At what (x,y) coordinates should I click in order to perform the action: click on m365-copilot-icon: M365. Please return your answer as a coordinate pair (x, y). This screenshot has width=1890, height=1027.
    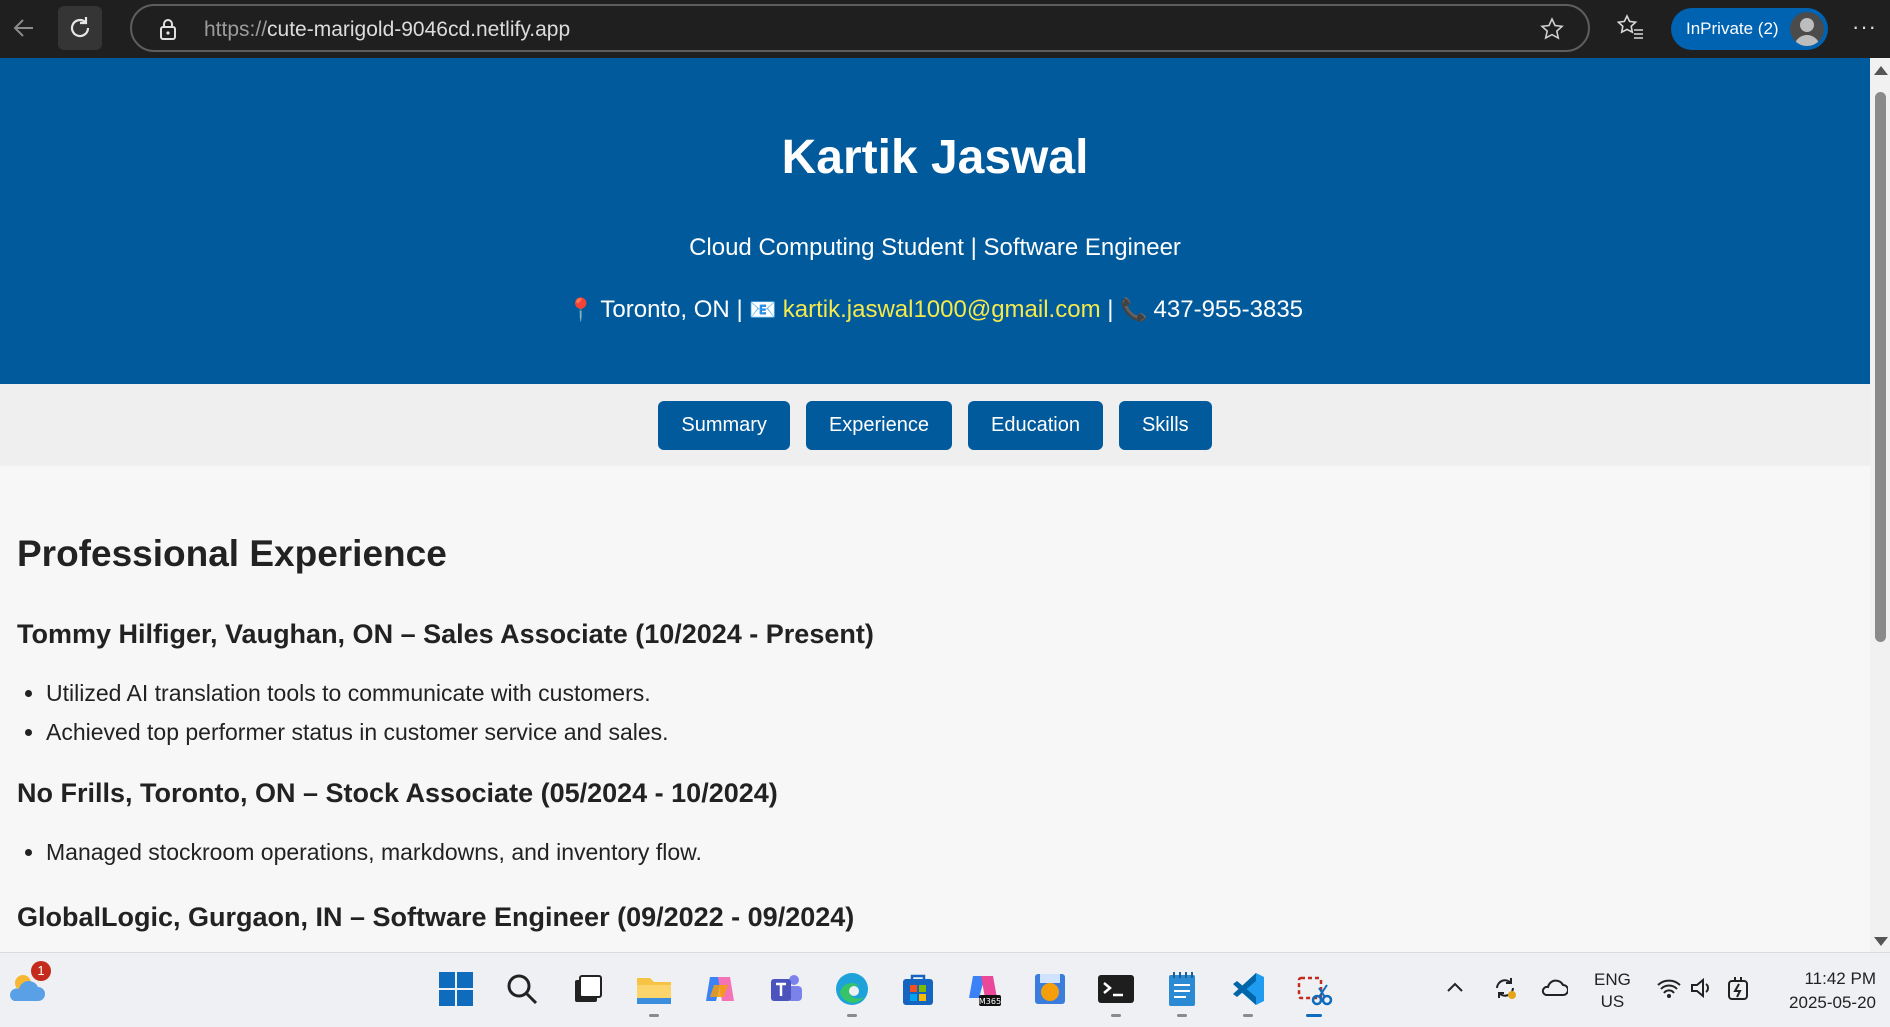
    Looking at the image, I should click on (985, 991).